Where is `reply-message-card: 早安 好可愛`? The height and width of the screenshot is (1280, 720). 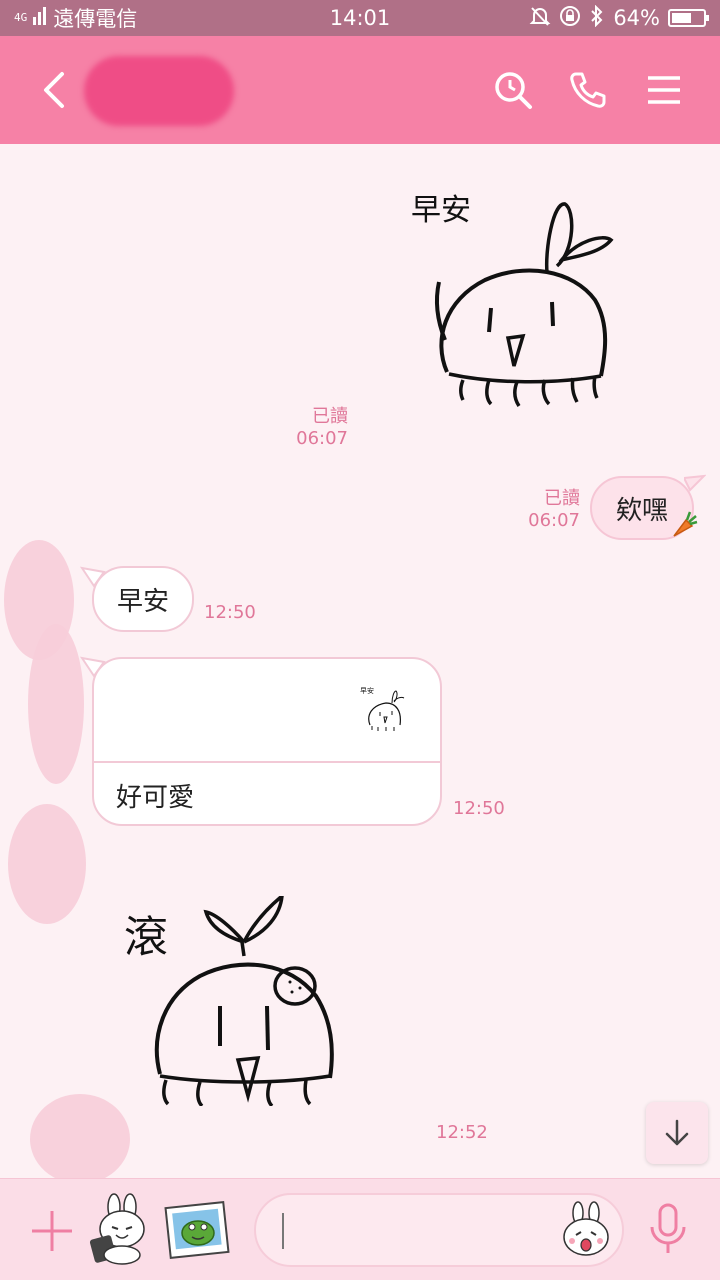 reply-message-card: 早安 好可愛 is located at coordinates (267, 741).